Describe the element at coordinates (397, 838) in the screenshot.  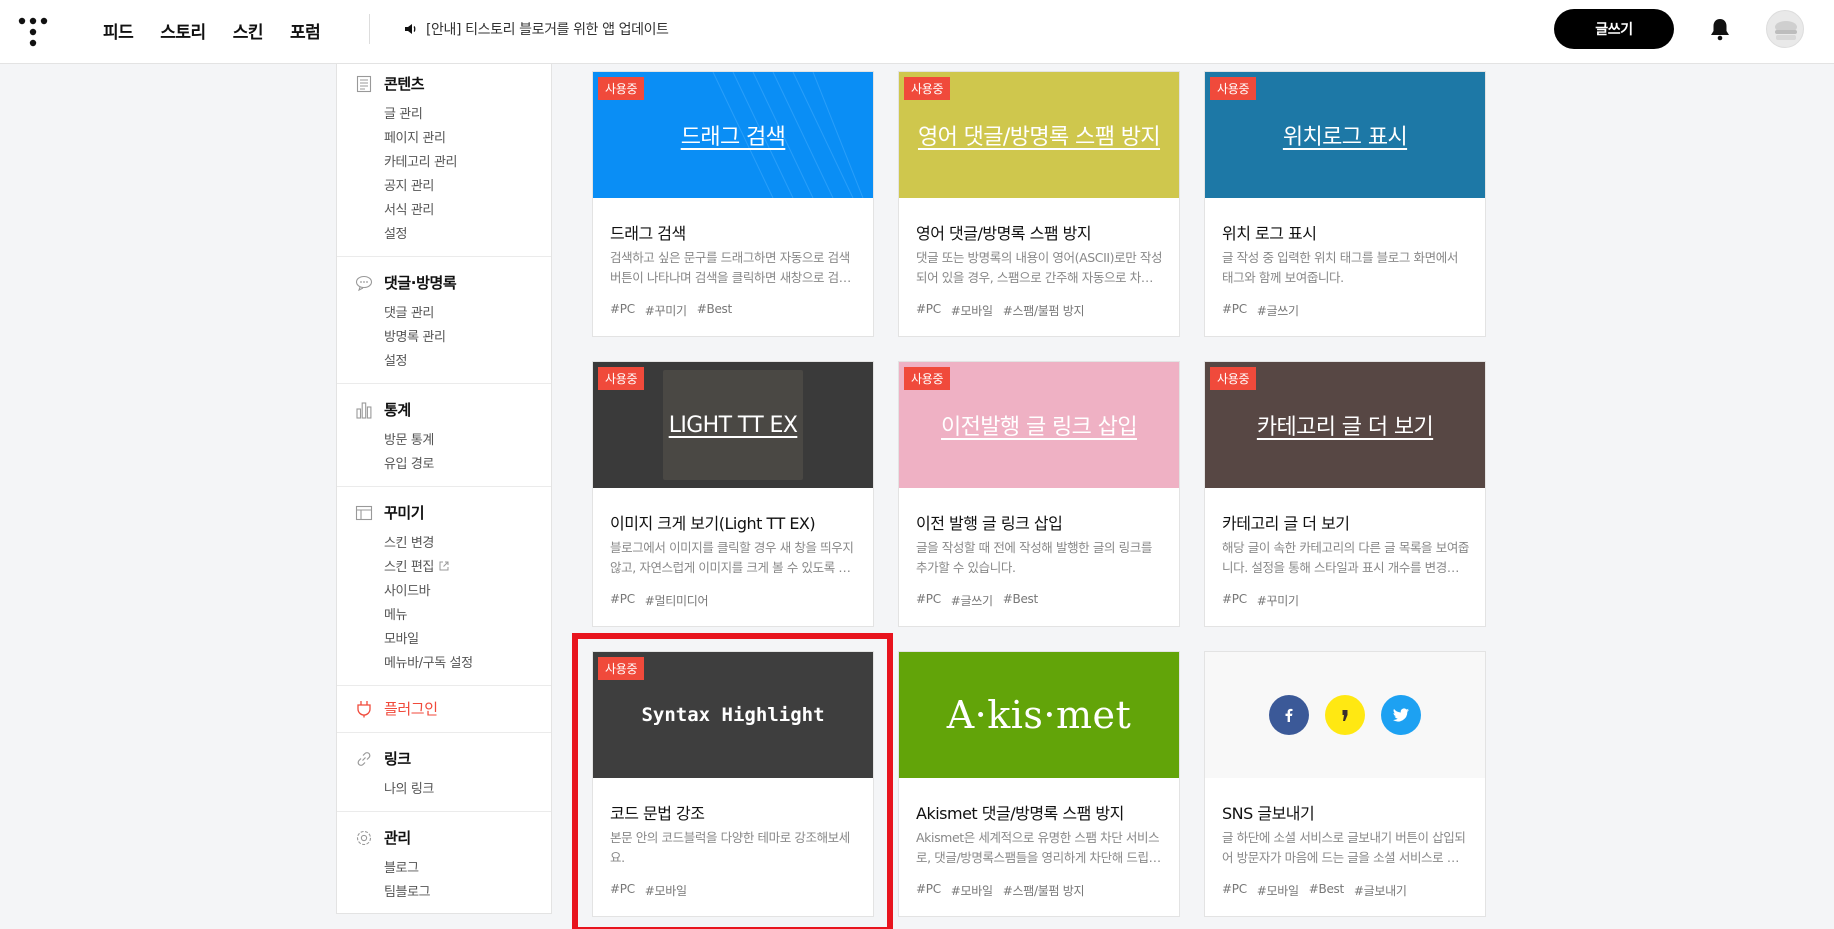
I see `sidebar-title-admin: 관리` at that location.